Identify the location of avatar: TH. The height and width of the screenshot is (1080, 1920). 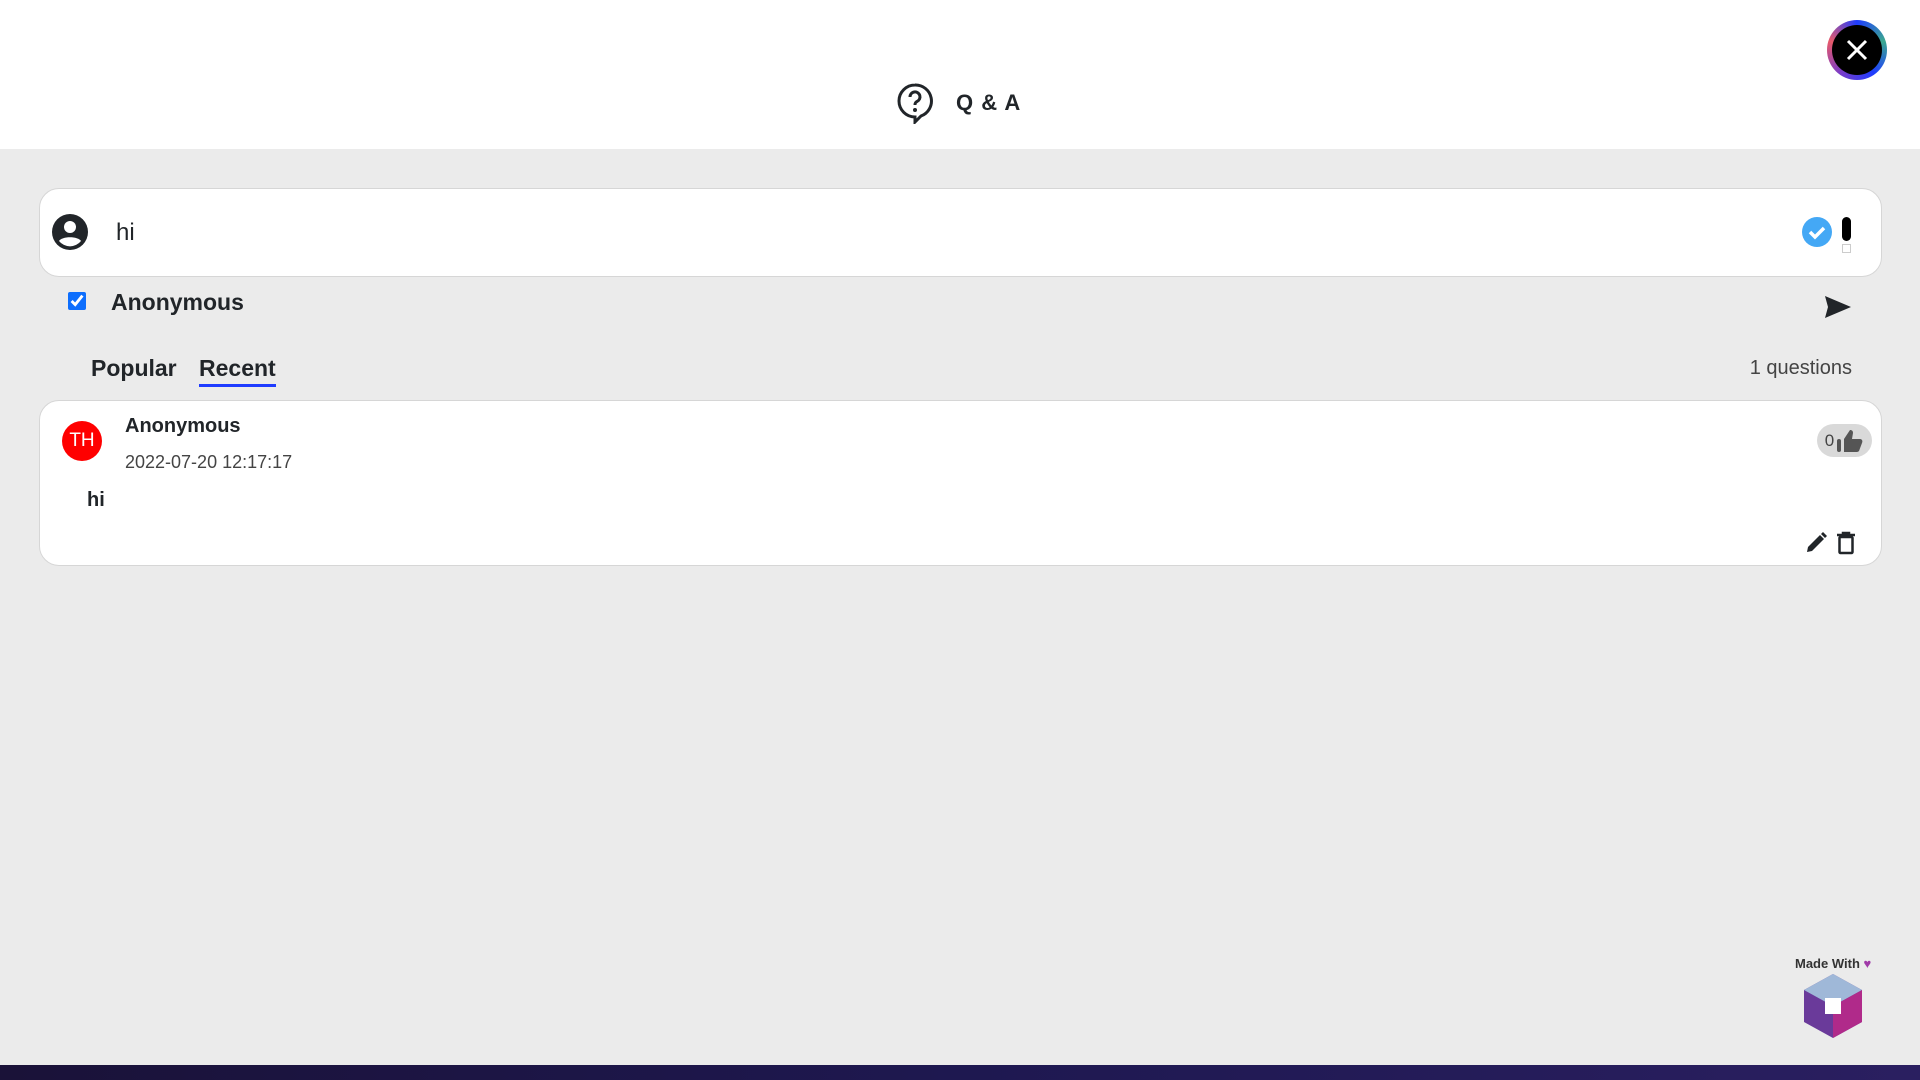
(82, 441).